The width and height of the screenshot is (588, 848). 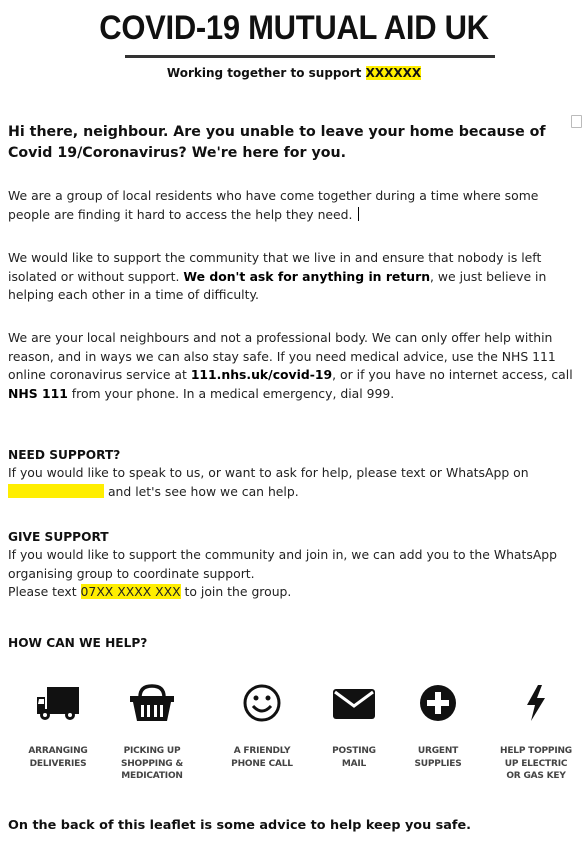 I want to click on plus-circle-icon, so click(x=438, y=703).